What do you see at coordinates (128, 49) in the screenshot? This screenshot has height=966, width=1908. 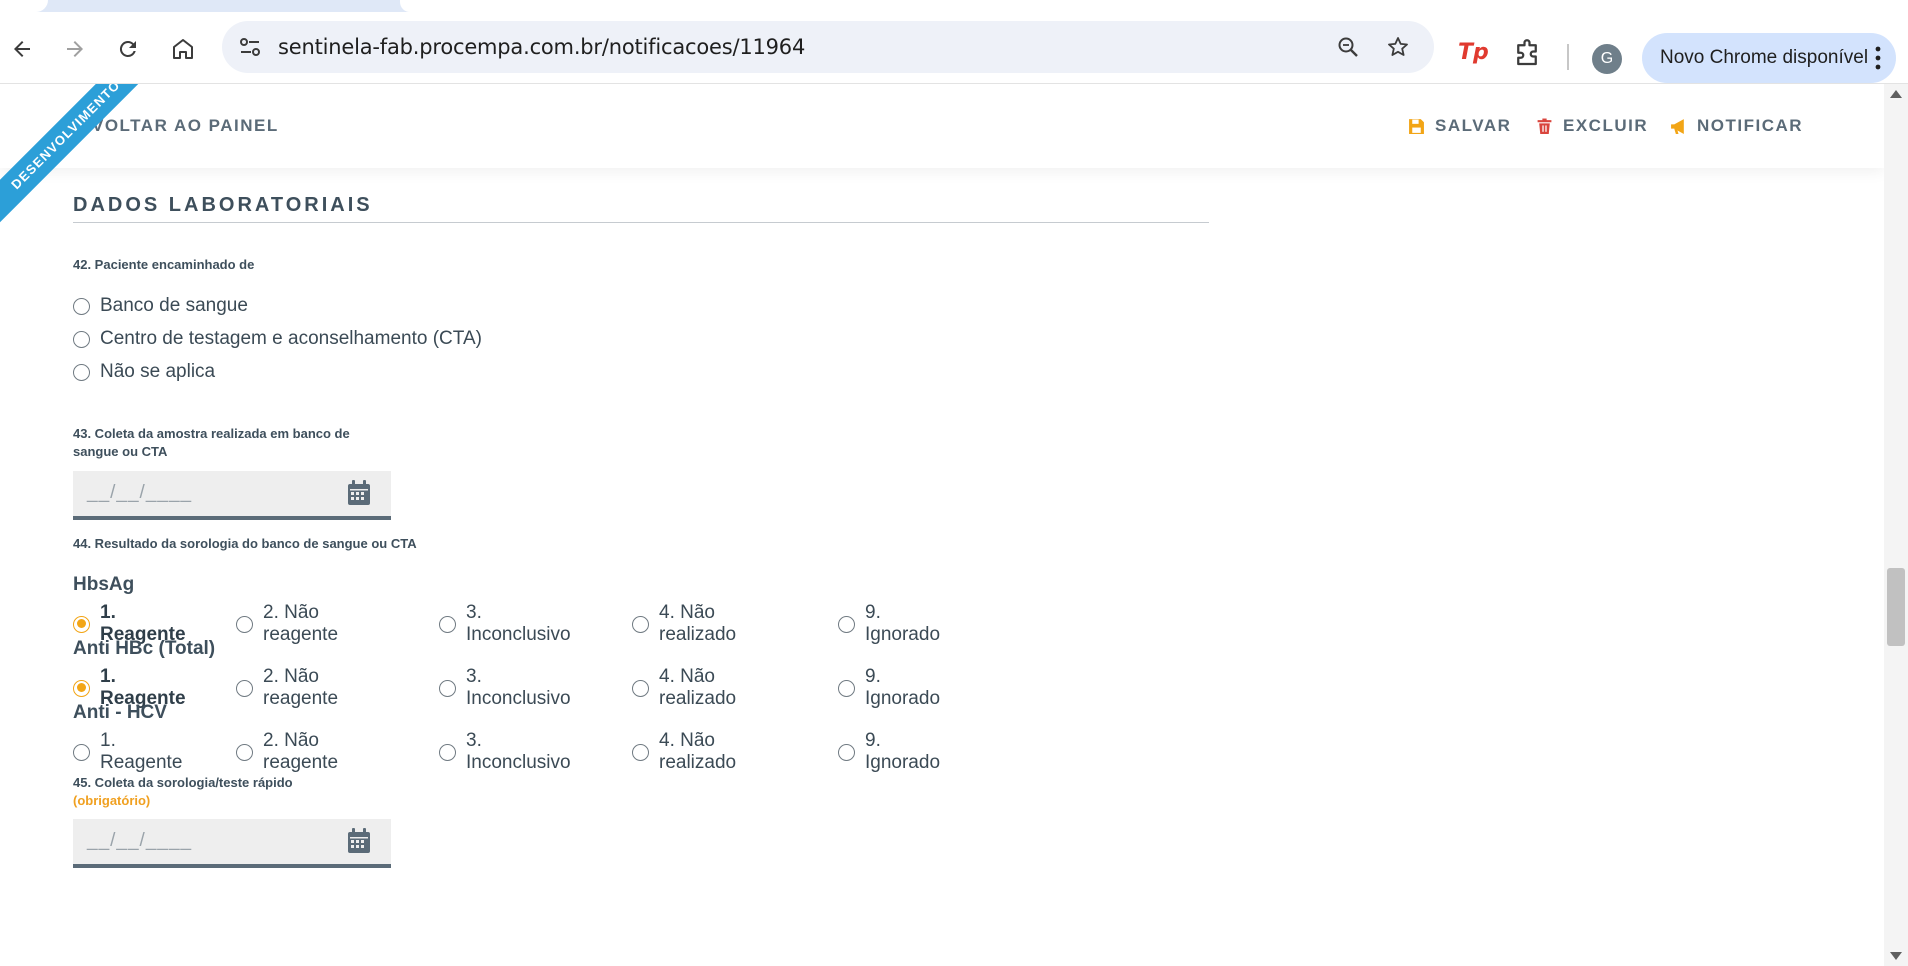 I see `reload-button` at bounding box center [128, 49].